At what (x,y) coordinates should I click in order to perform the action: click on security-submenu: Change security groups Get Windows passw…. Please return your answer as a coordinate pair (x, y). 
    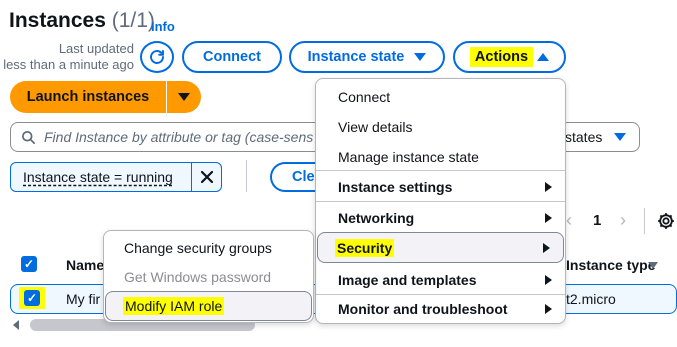
    Looking at the image, I should click on (208, 276).